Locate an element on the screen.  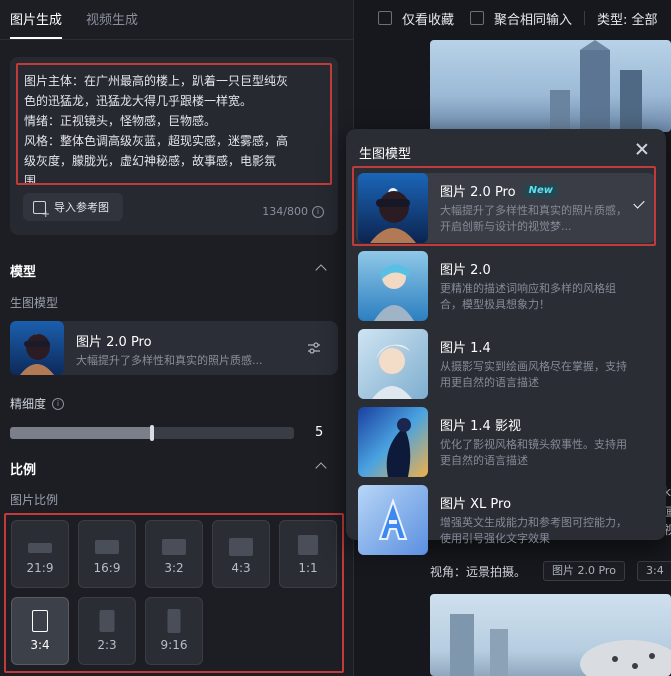
prompt-line: 级灰度，朦胧光，虚幻神秘感，故事感，电影氛 is located at coordinates (150, 161).